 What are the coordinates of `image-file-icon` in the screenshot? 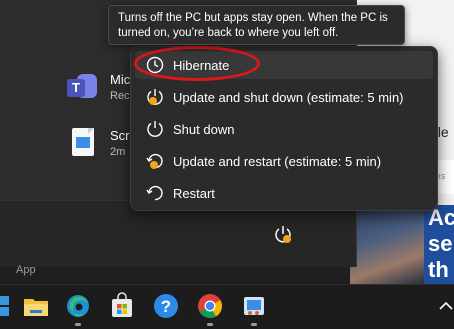 It's located at (83, 142).